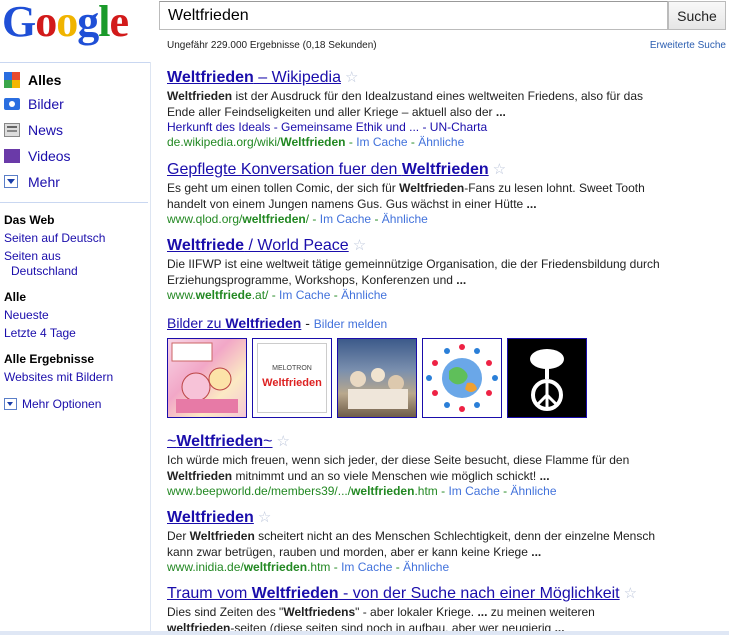  What do you see at coordinates (319, 612) in the screenshot?
I see `snippet-highlight: Weltfriedens` at bounding box center [319, 612].